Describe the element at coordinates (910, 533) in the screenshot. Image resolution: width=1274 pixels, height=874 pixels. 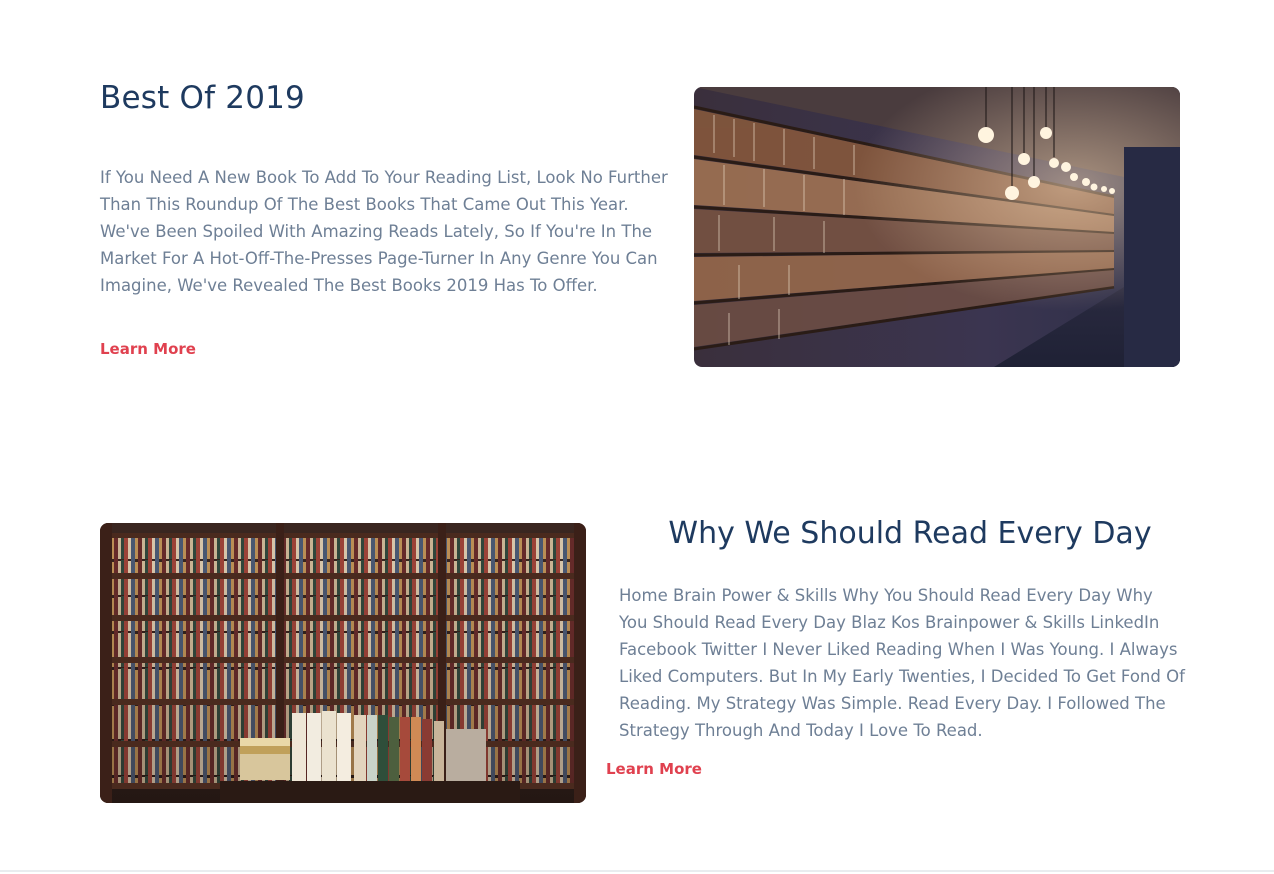
I see `article-title: Why We Should Read Every Day` at that location.